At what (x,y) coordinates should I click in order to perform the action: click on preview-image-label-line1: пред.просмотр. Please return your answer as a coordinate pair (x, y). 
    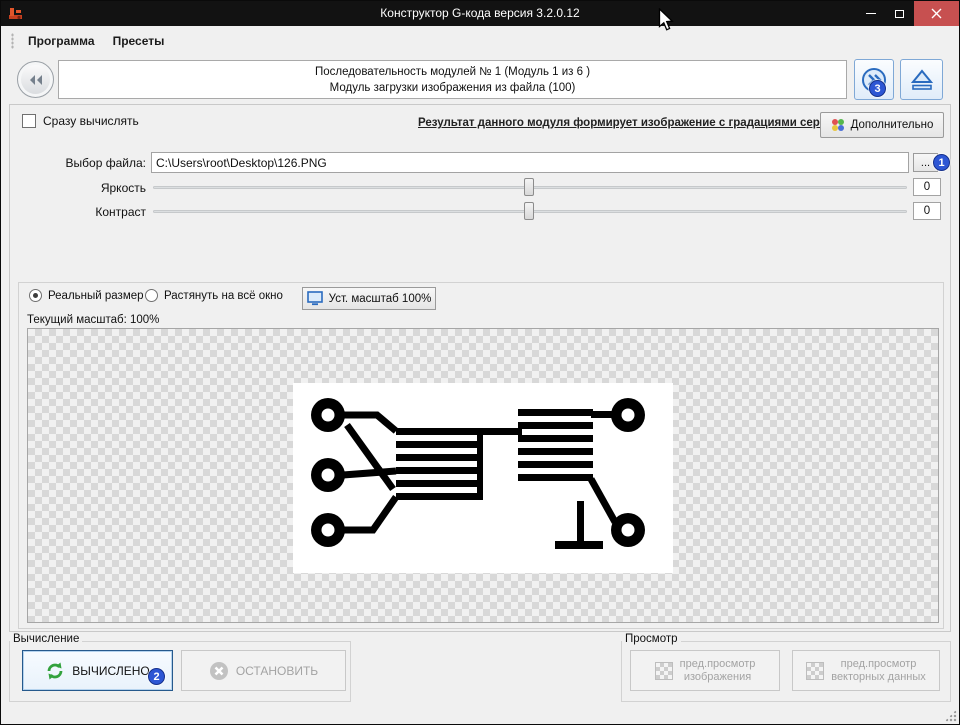
    Looking at the image, I should click on (717, 663).